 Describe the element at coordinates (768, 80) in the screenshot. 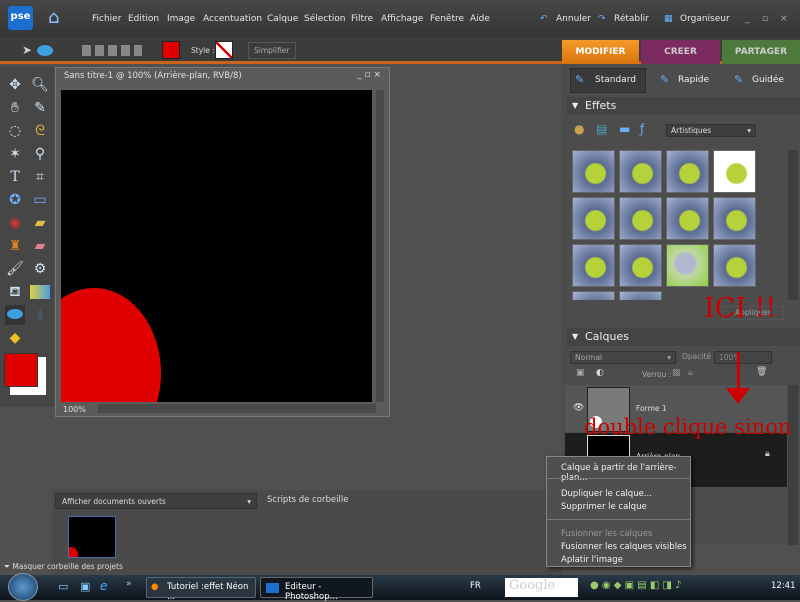

I see `view-guidee: Guidée` at that location.